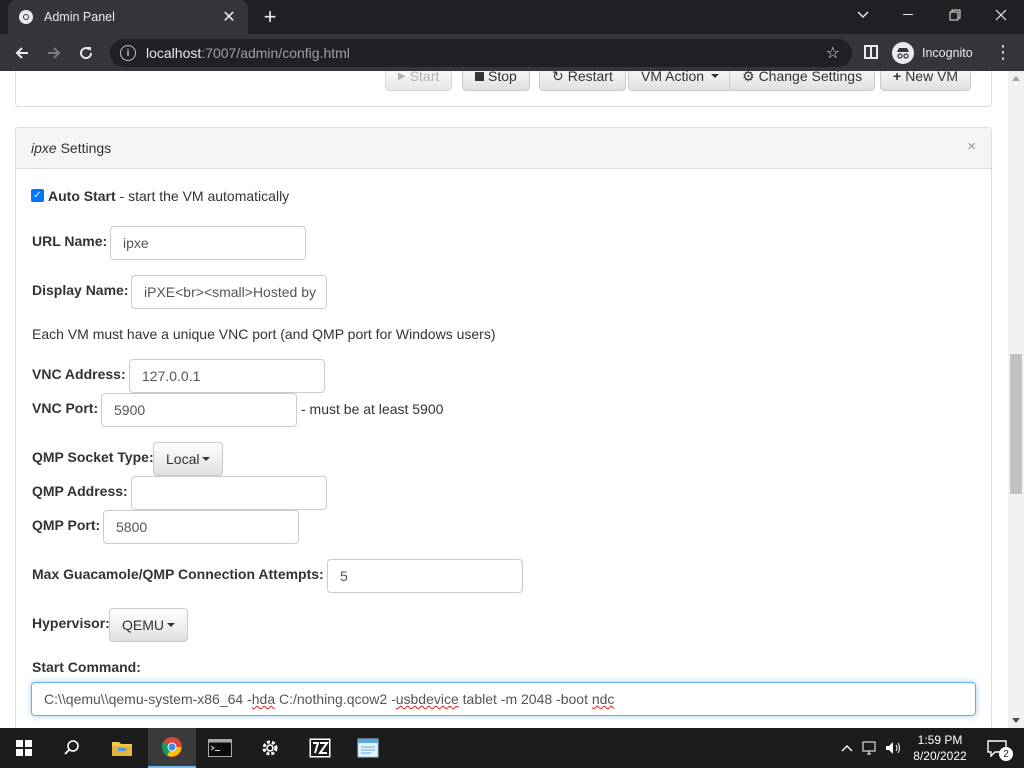 Image resolution: width=1024 pixels, height=768 pixels. Describe the element at coordinates (229, 493) in the screenshot. I see `qmp-address-input` at that location.